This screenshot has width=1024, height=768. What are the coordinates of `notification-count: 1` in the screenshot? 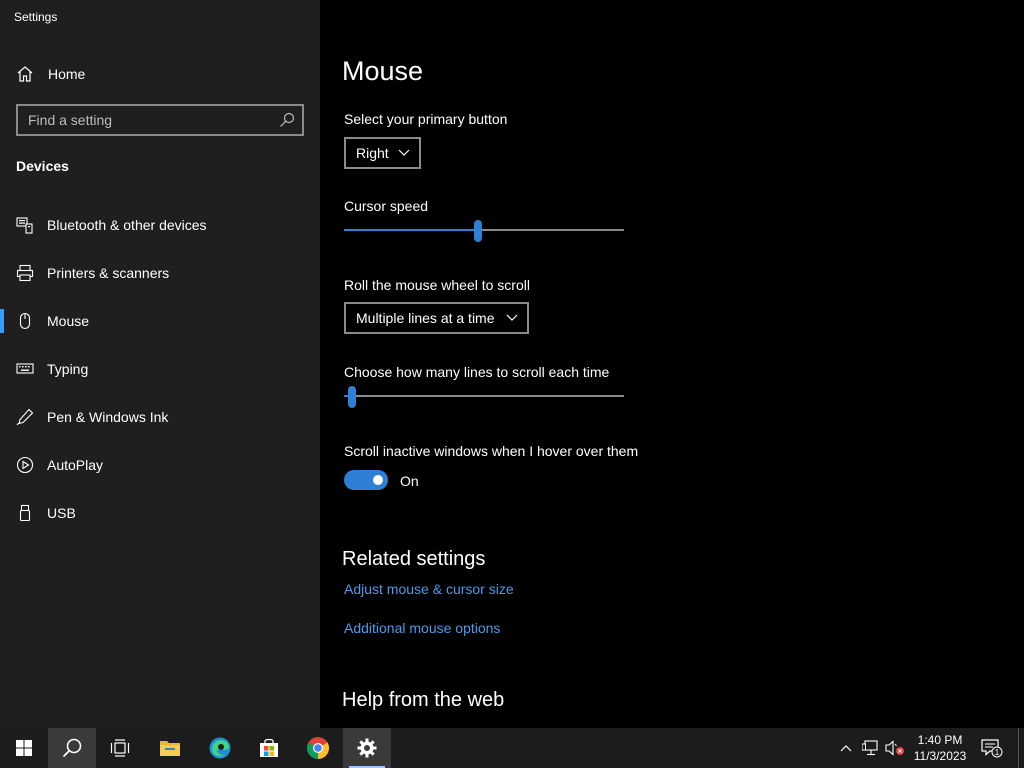 It's located at (997, 752).